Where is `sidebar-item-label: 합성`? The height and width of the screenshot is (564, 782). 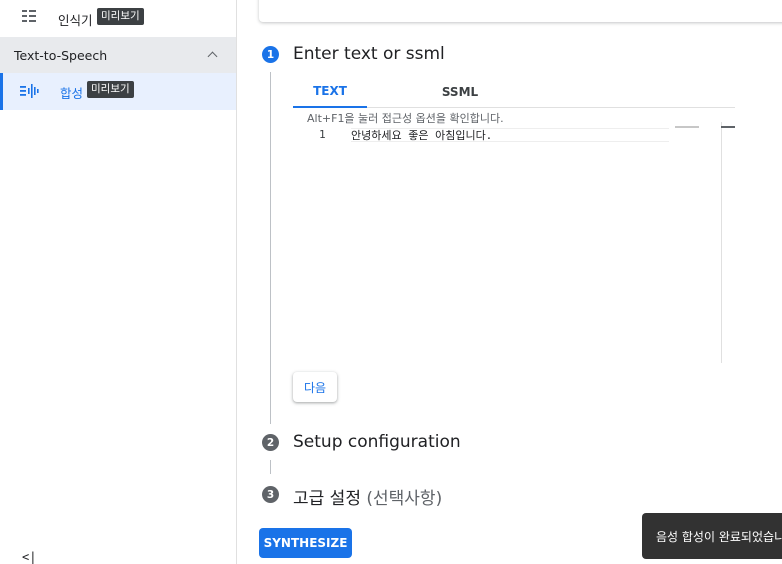
sidebar-item-label: 합성 is located at coordinates (72, 93).